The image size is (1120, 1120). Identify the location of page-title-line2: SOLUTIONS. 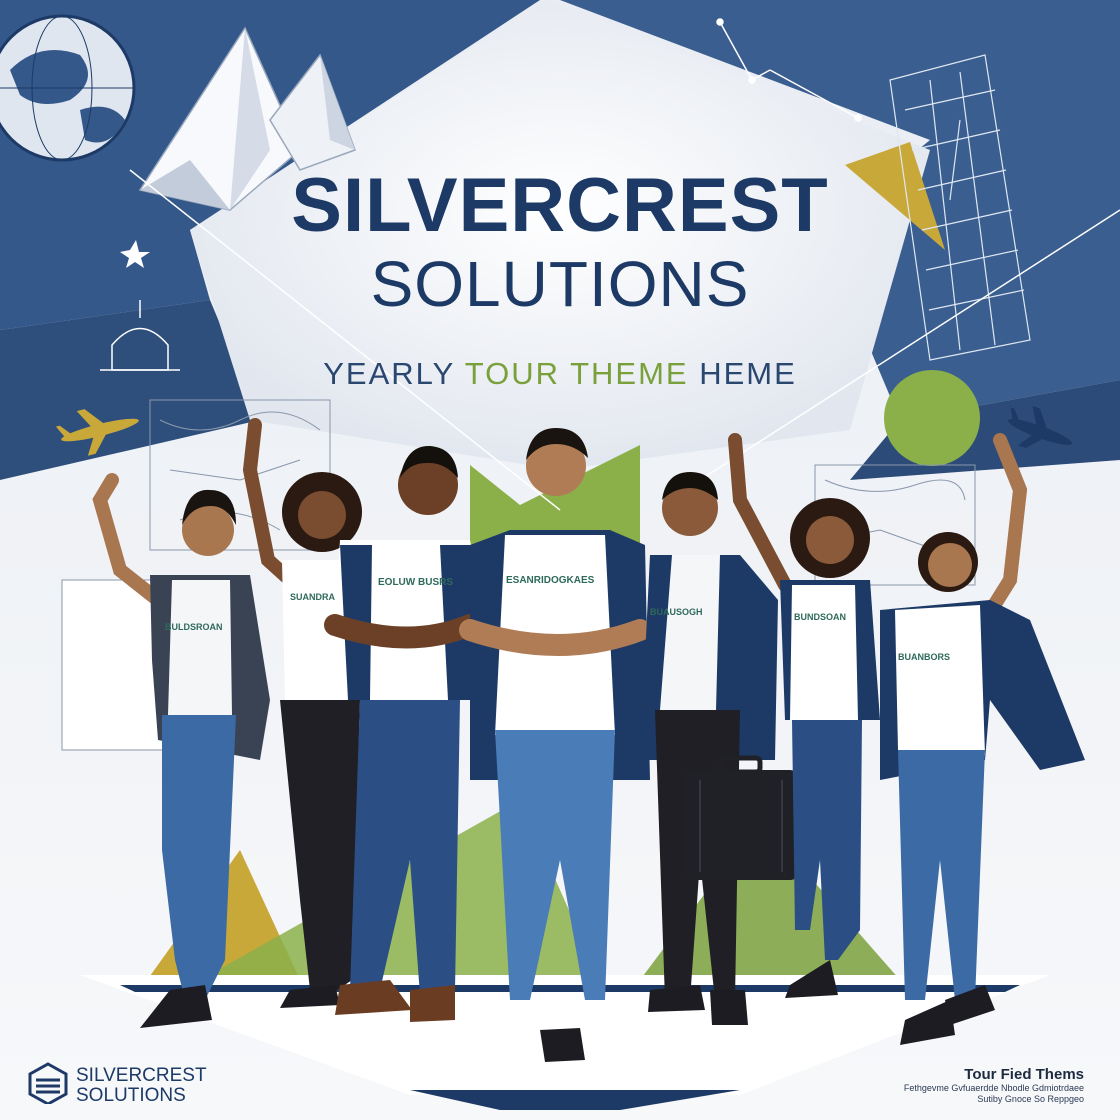
(560, 284).